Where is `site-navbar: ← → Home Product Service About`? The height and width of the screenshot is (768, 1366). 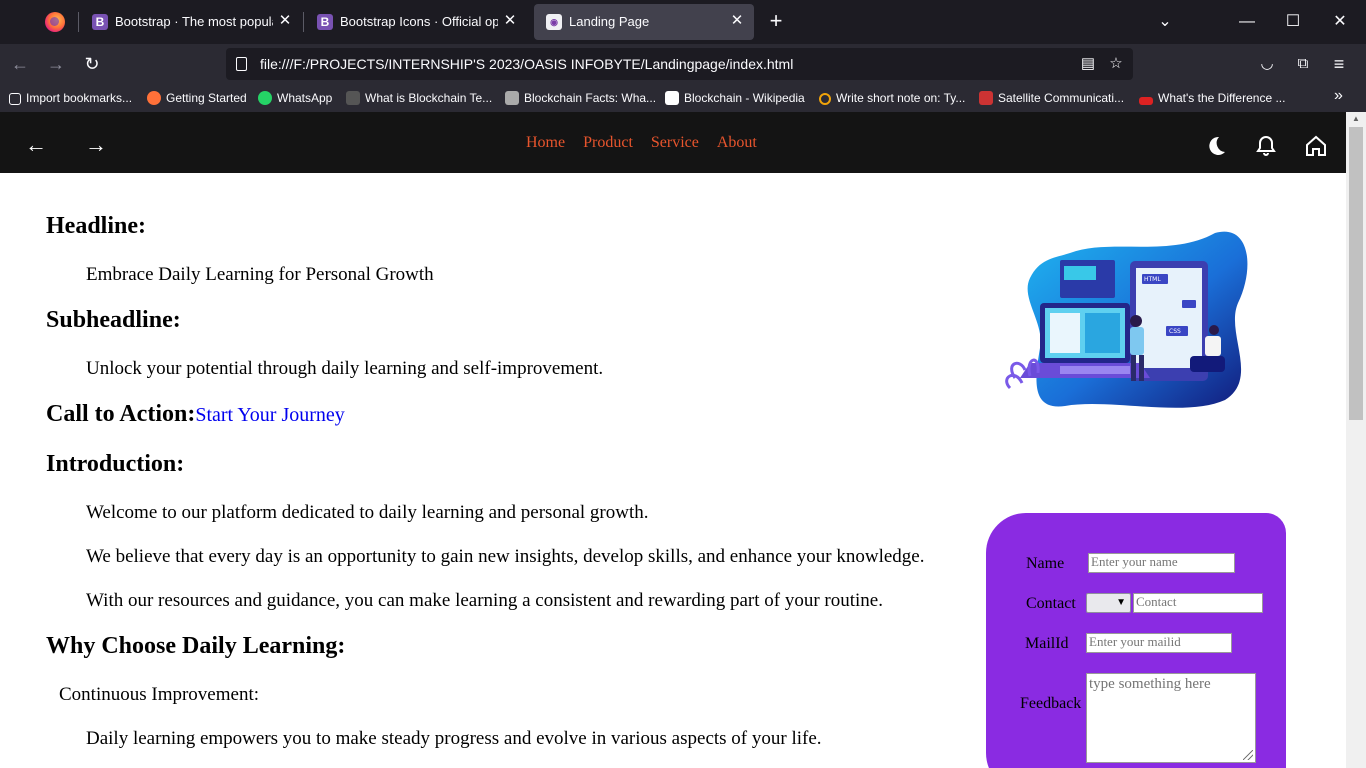 site-navbar: ← → Home Product Service About is located at coordinates (673, 142).